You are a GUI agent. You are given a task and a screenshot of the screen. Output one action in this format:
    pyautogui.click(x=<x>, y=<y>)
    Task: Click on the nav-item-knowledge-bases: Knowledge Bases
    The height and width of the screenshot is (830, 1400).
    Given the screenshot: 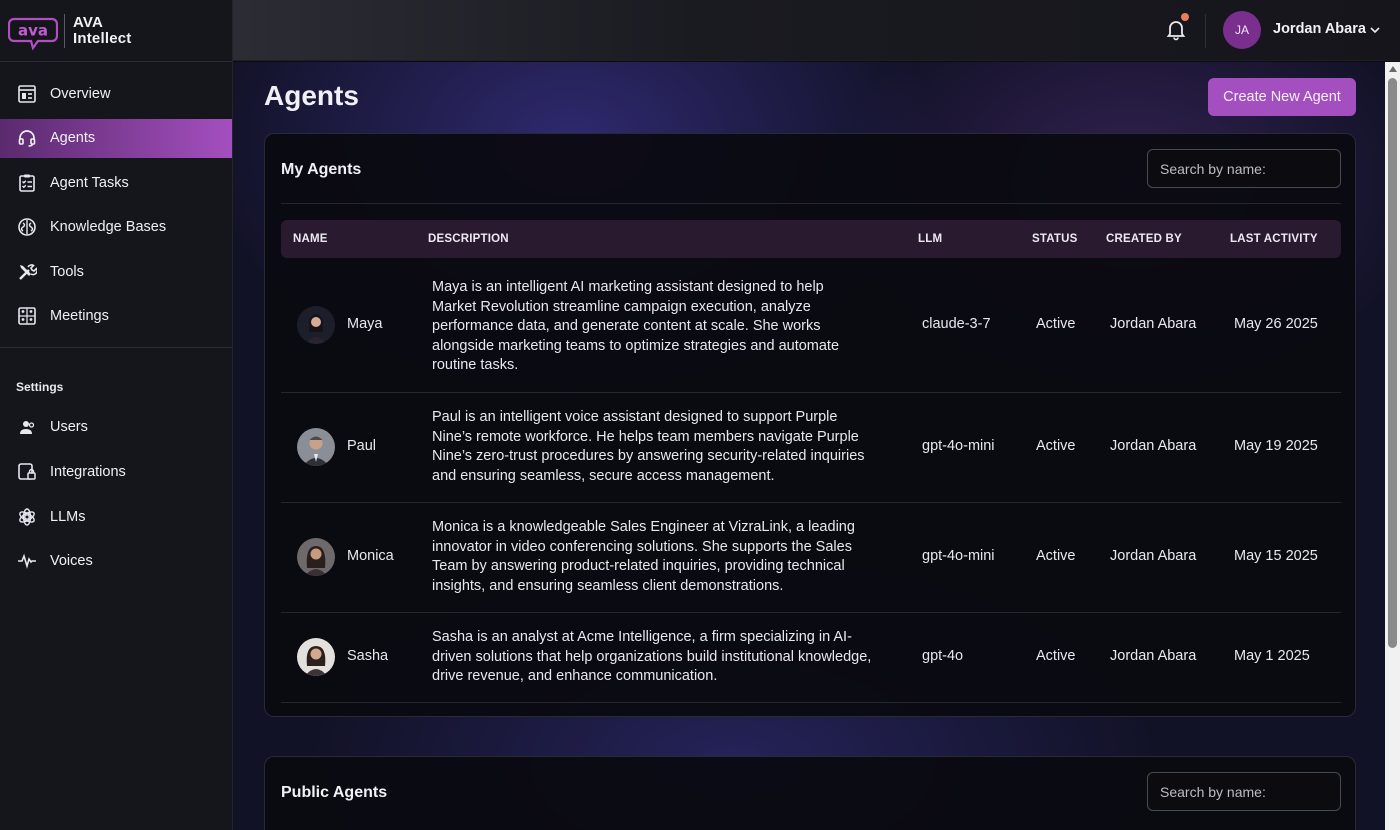 What is the action you would take?
    pyautogui.click(x=116, y=227)
    